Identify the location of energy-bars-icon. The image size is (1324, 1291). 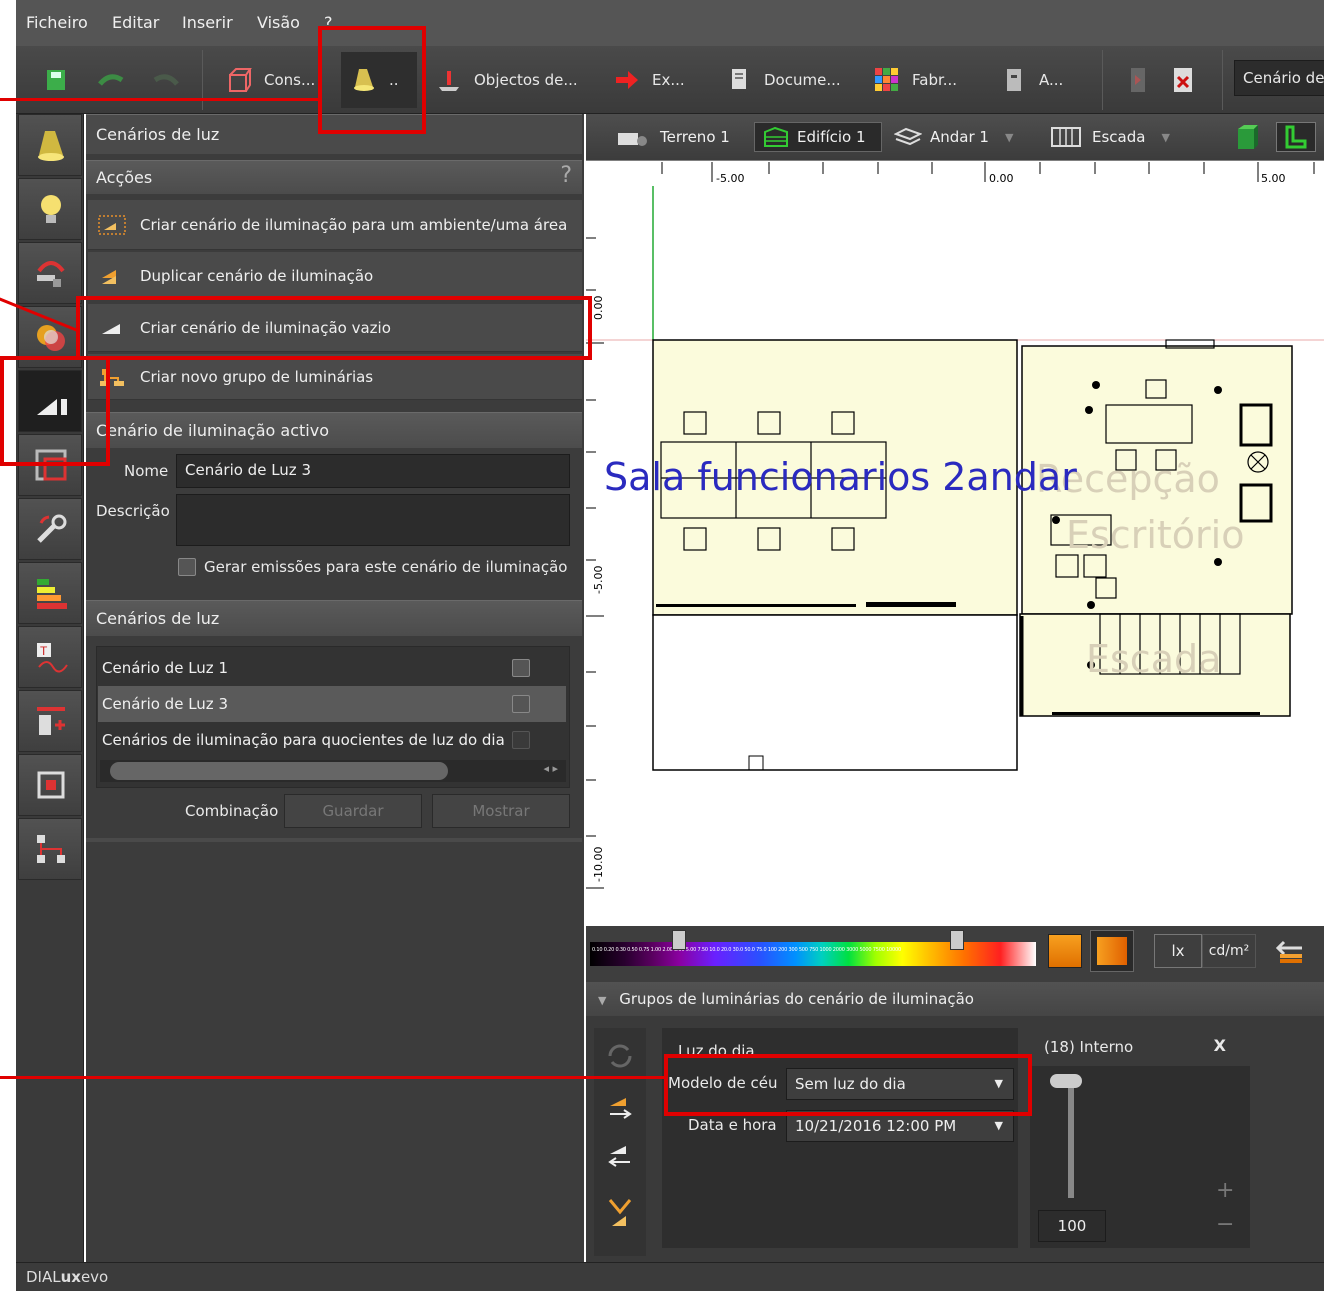
(52, 594).